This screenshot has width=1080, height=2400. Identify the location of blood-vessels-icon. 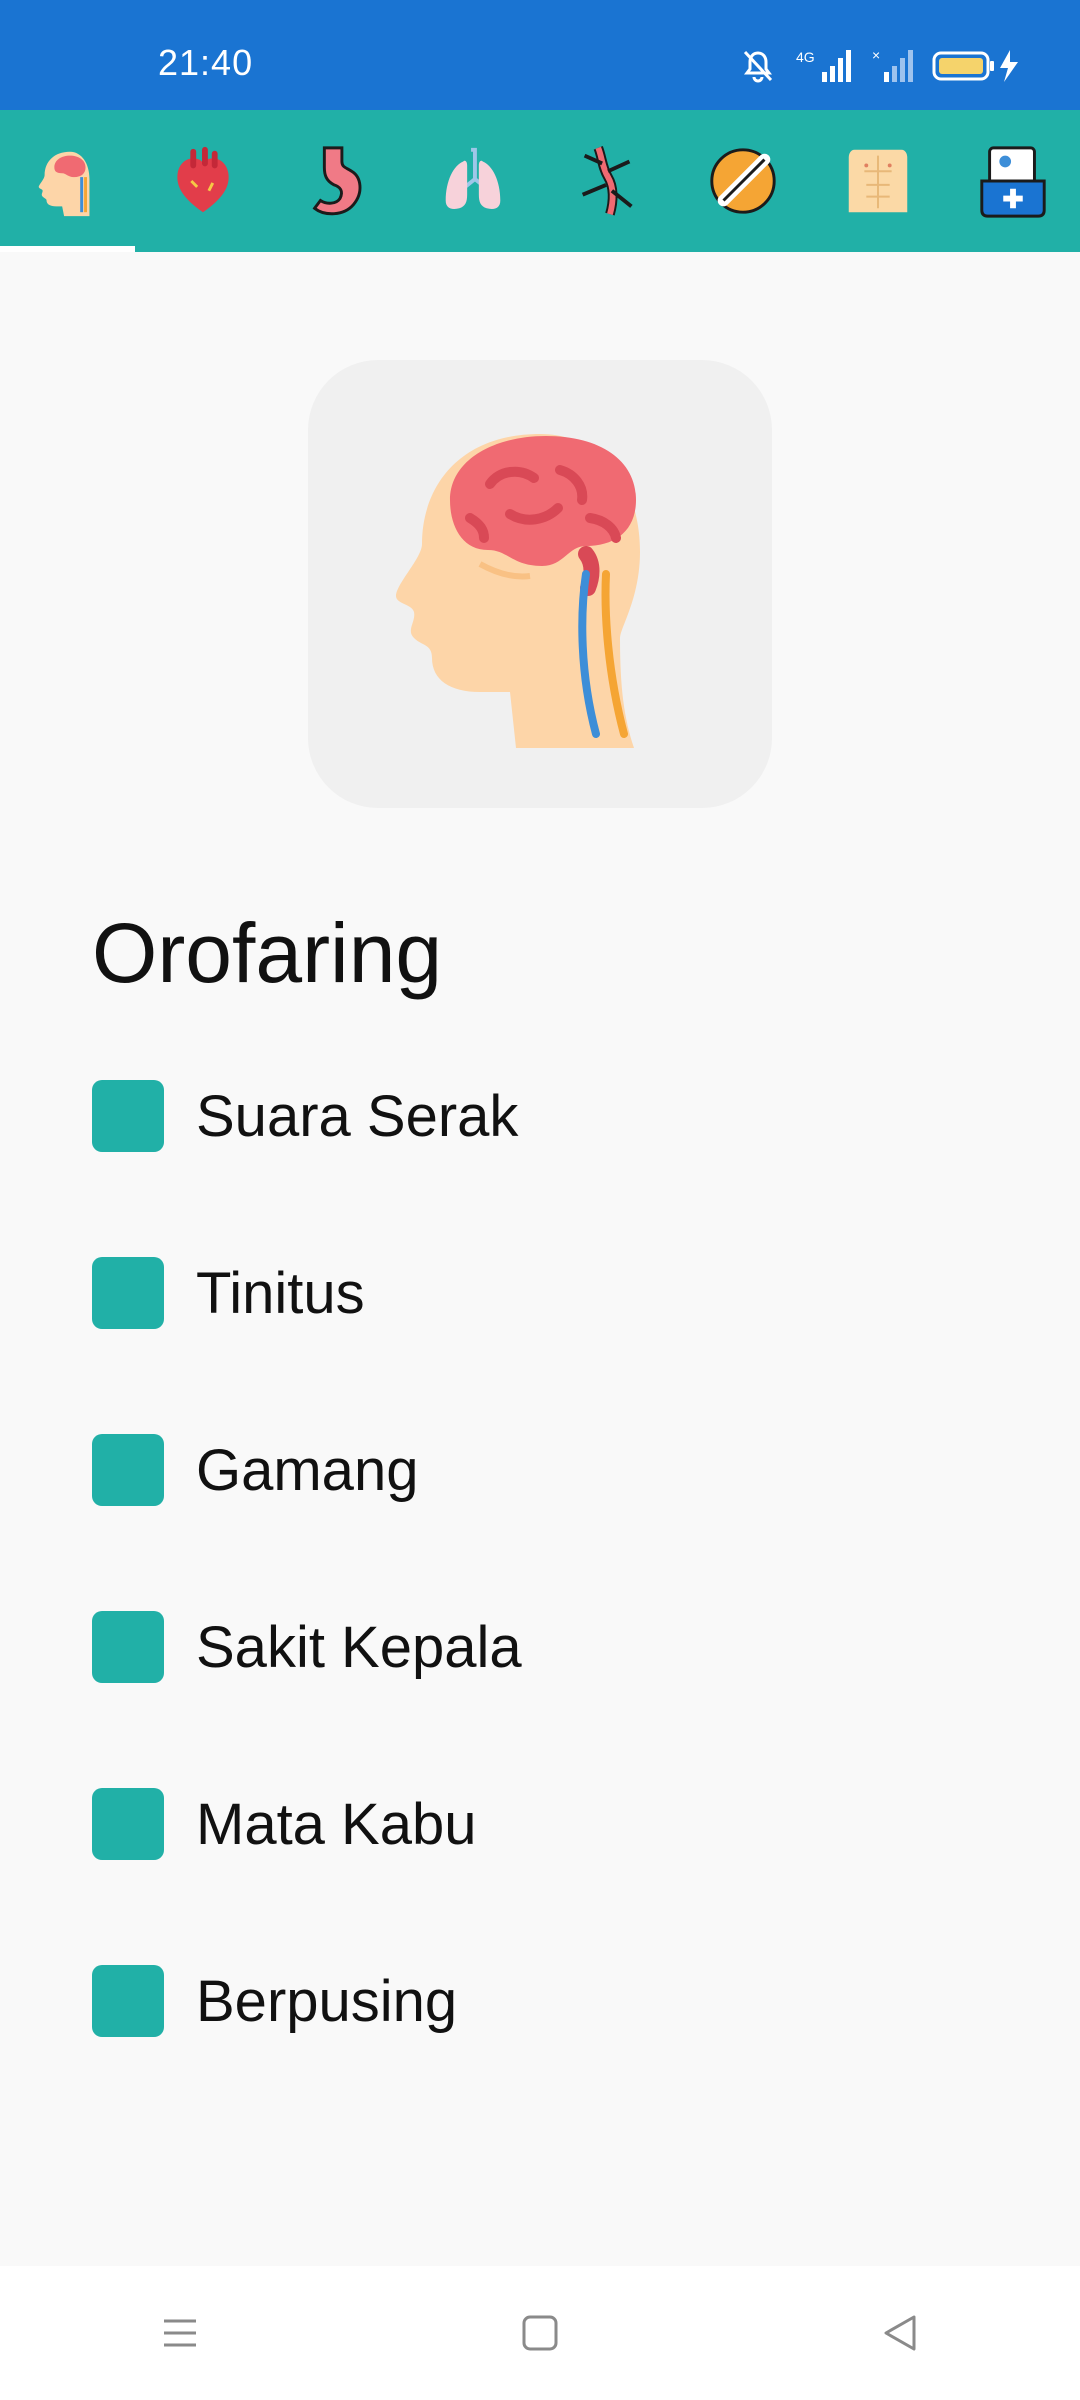
(607, 181).